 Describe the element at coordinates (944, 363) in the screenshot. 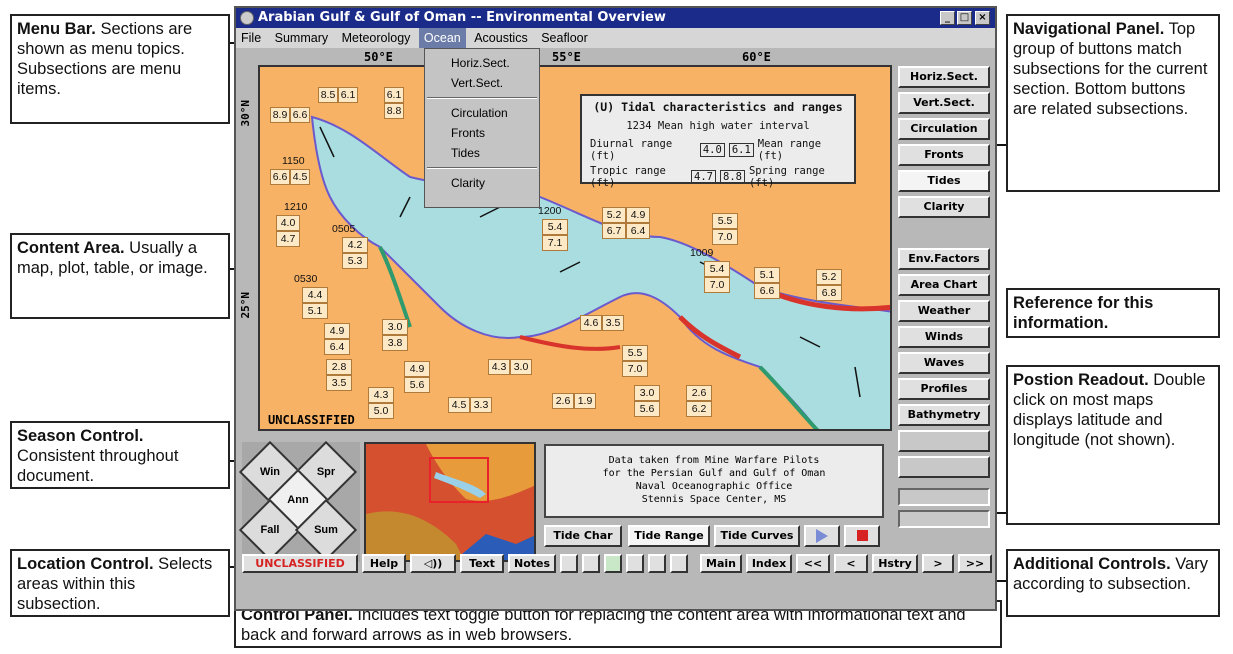

I see `nav-waves: Waves` at that location.